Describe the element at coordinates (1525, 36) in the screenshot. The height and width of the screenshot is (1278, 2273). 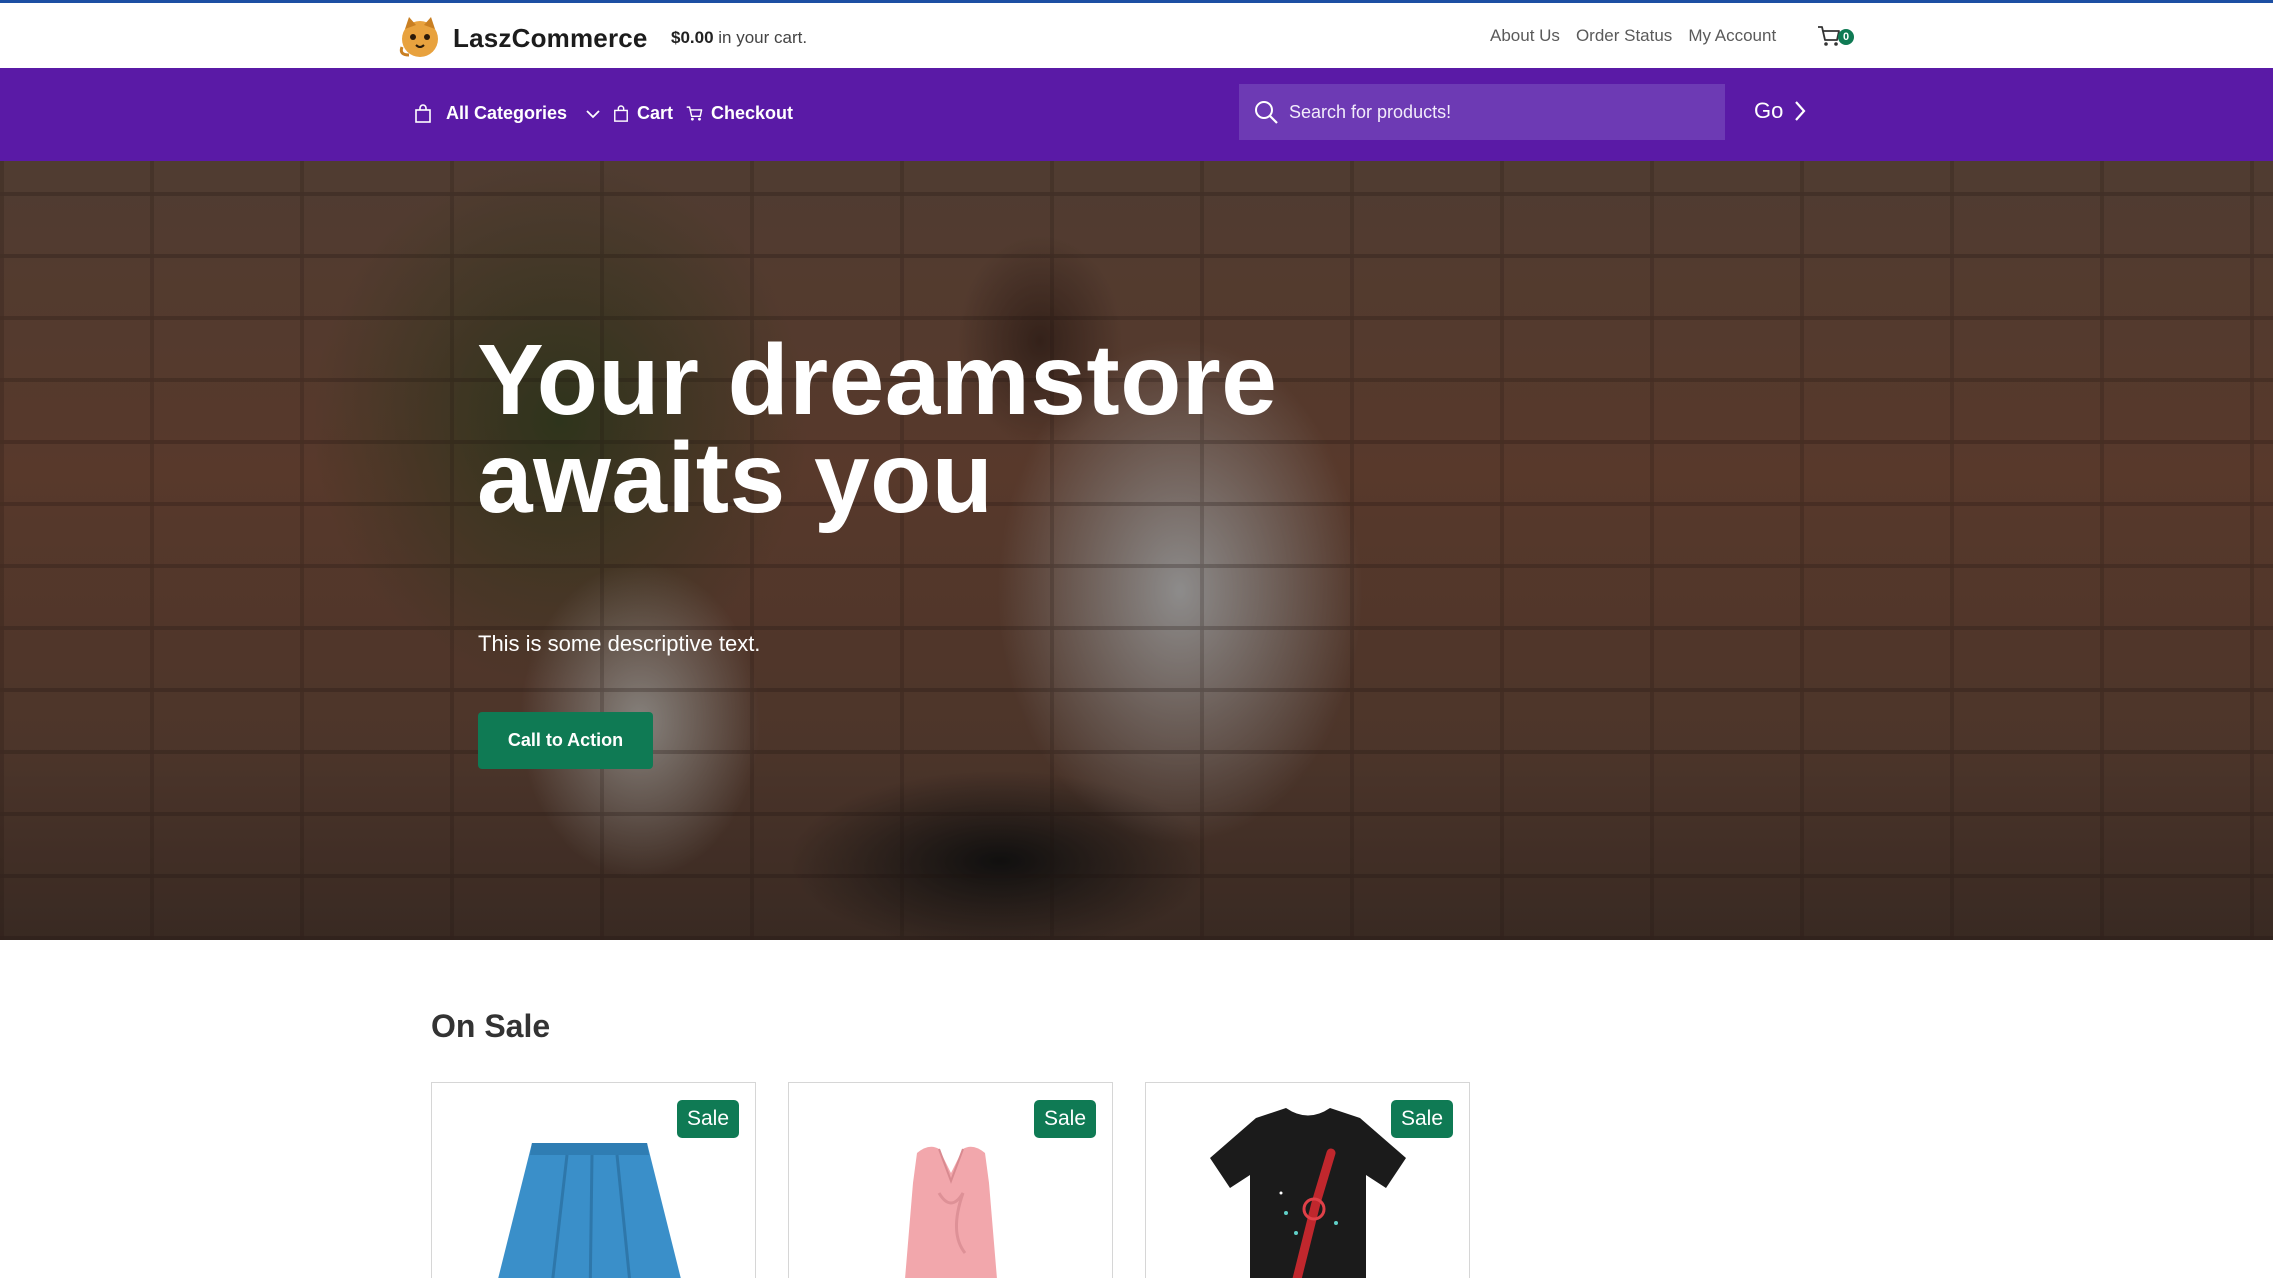
I see `about-us-link: About Us` at that location.